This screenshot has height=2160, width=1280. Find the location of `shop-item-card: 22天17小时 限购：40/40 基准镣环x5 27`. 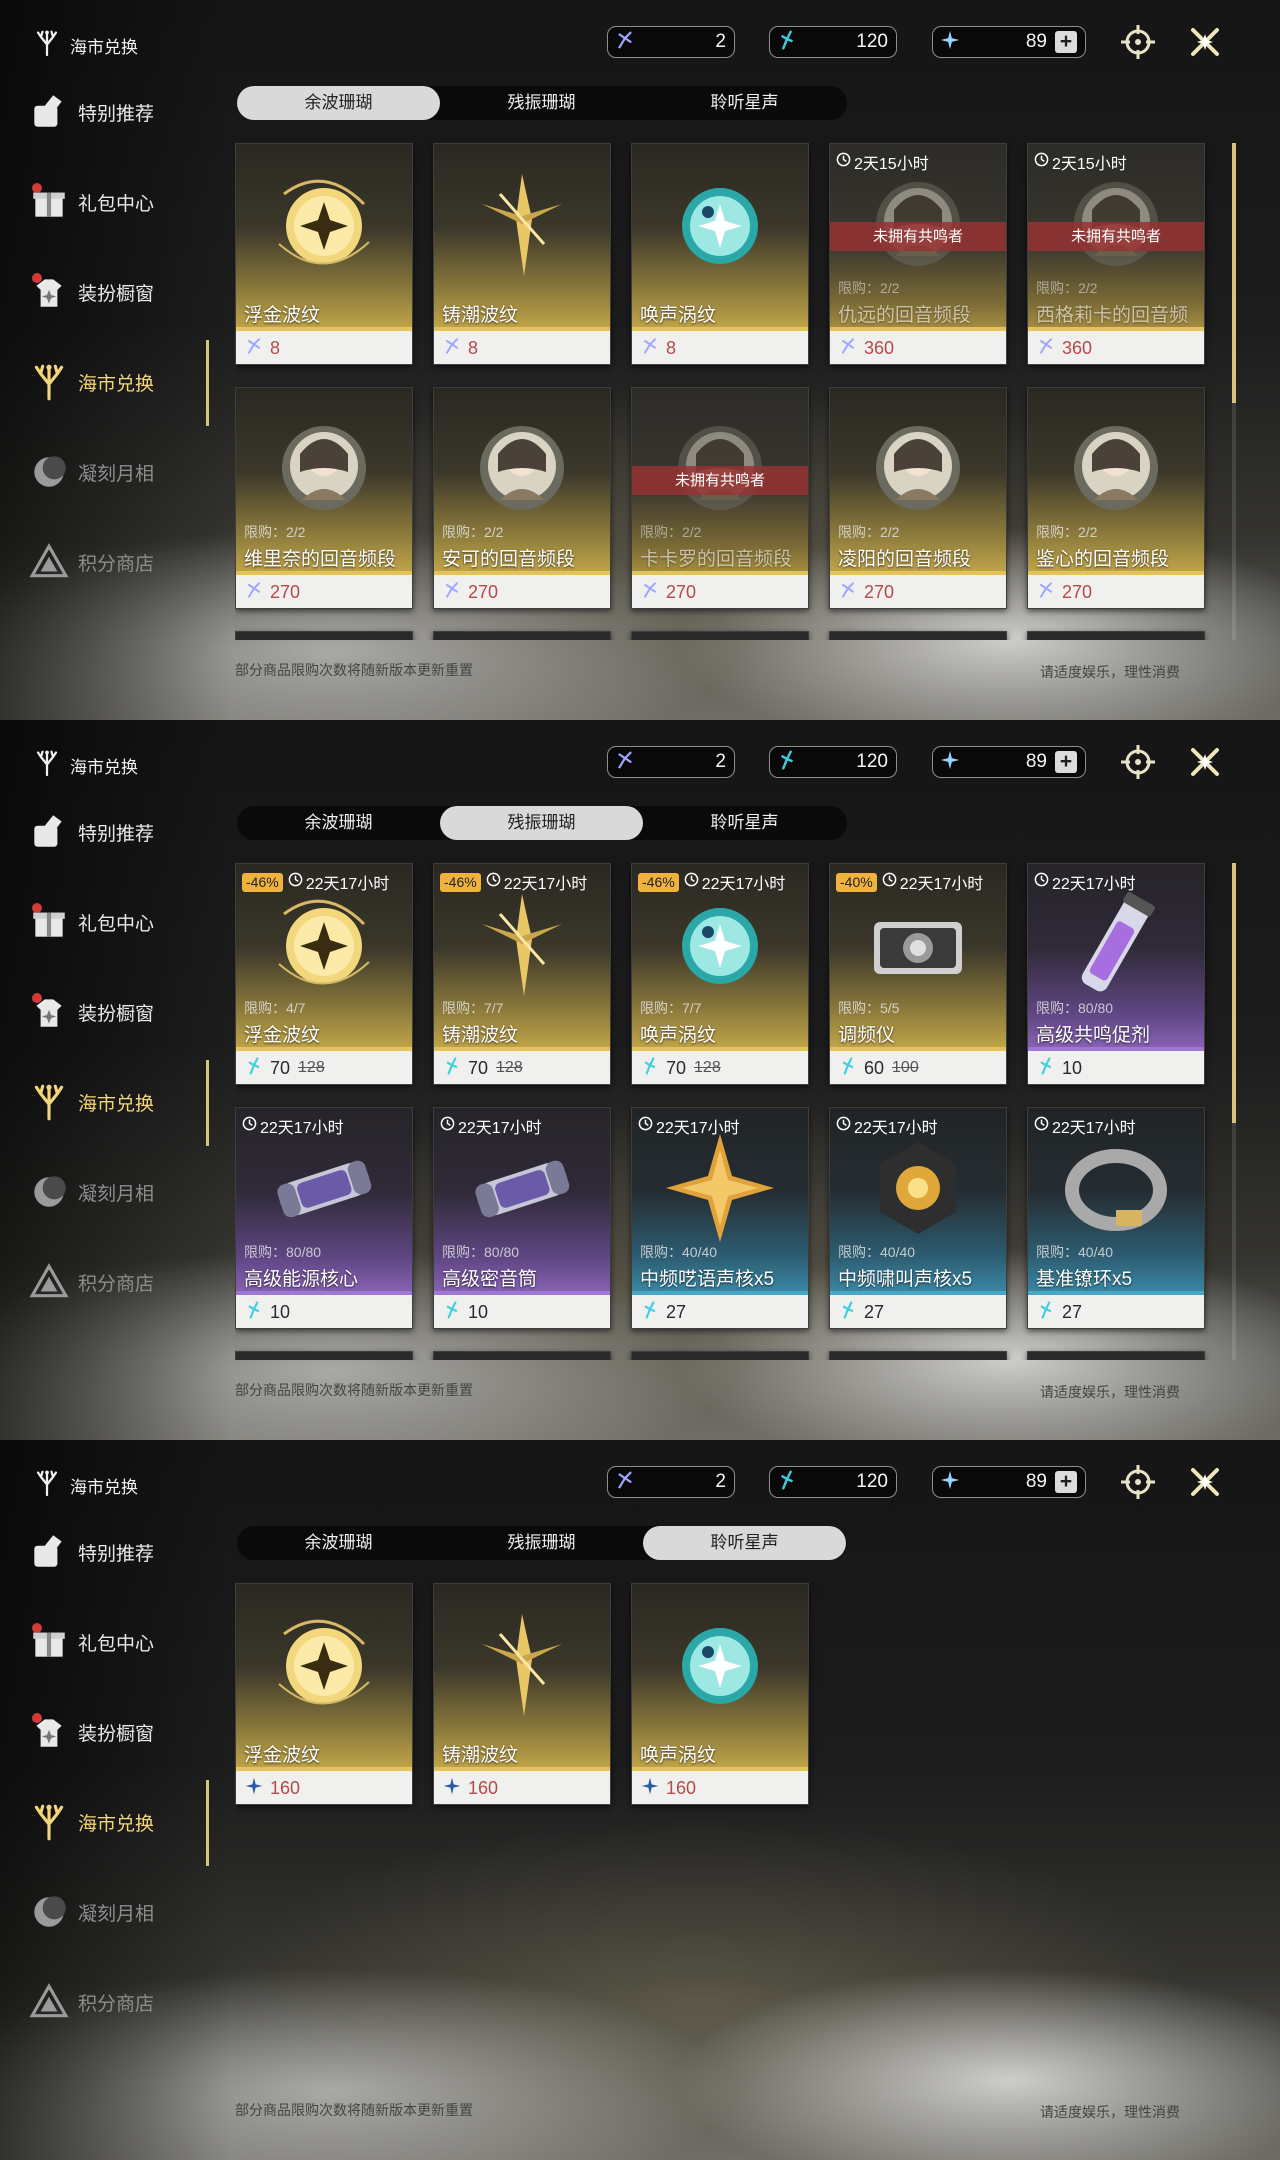

shop-item-card: 22天17小时 限购：40/40 基准镣环x5 27 is located at coordinates (1116, 1218).